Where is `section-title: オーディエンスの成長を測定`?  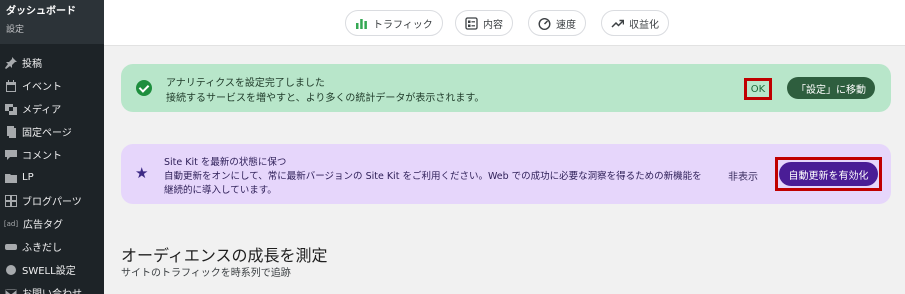 section-title: オーディエンスの成長を測定 is located at coordinates (224, 255).